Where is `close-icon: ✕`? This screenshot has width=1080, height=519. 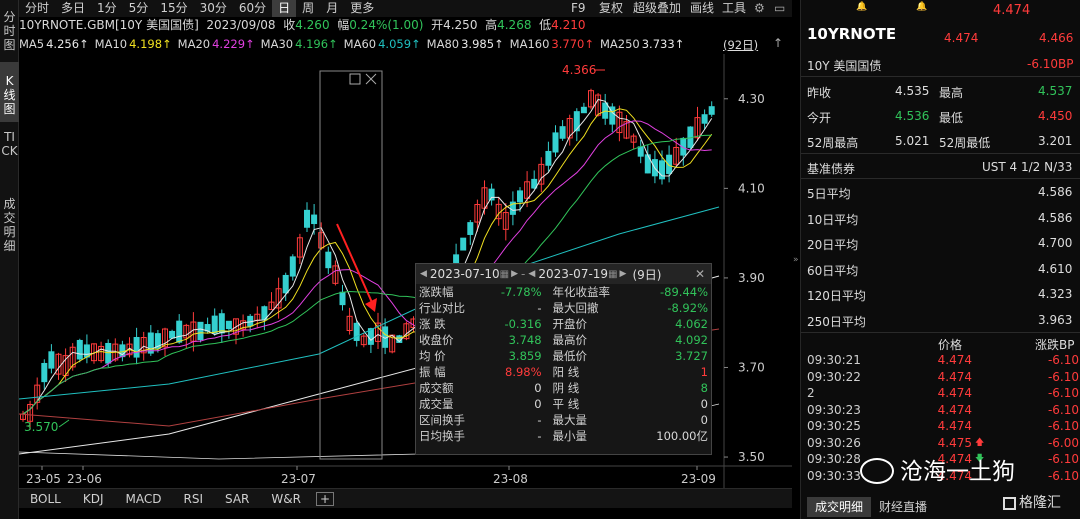
close-icon: ✕ is located at coordinates (700, 274).